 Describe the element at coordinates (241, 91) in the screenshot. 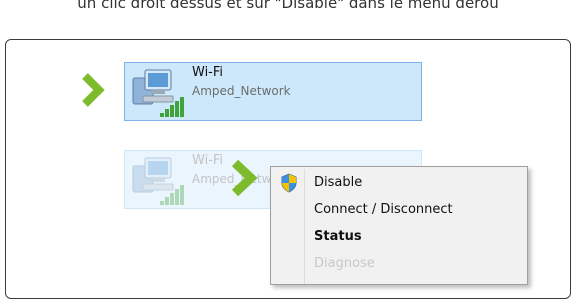

I see `adapter-network: Amped_Network` at that location.